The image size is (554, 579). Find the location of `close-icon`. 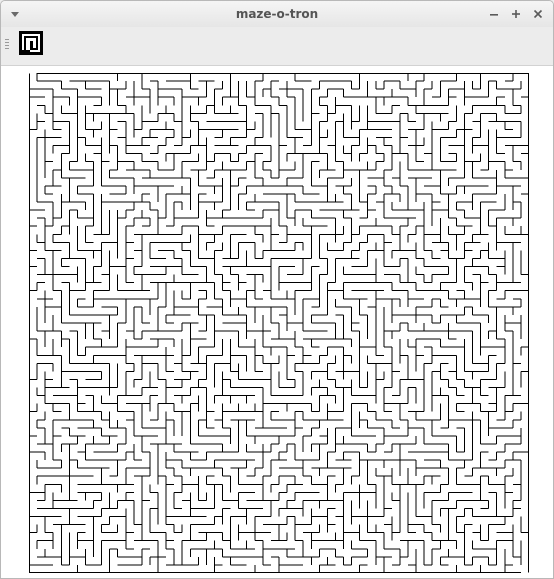

close-icon is located at coordinates (538, 14).